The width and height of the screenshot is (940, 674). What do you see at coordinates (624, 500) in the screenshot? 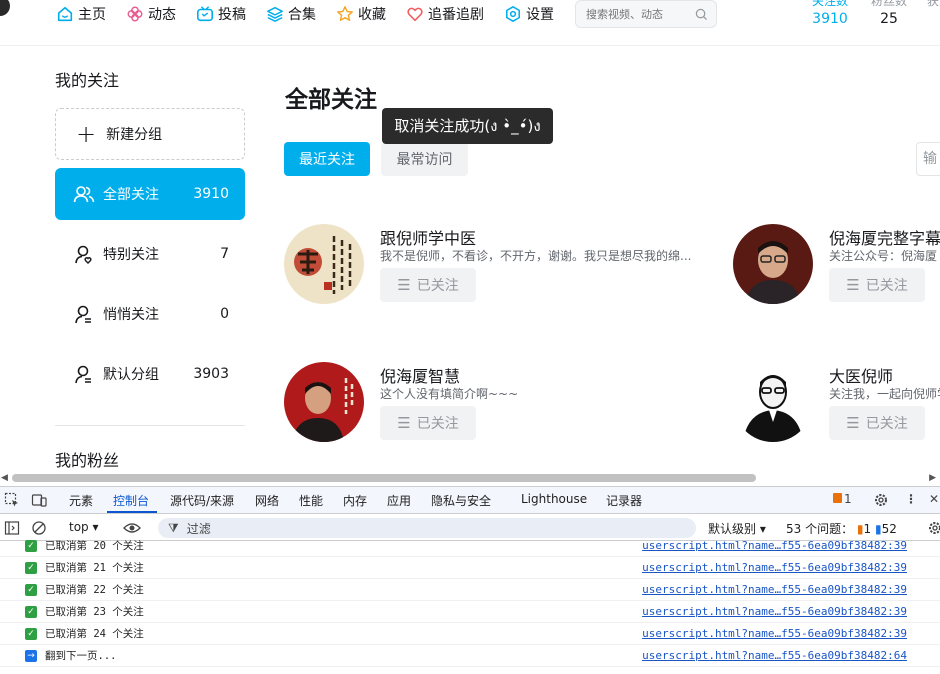
I see `devtools-tab-recorder: 记录器` at bounding box center [624, 500].